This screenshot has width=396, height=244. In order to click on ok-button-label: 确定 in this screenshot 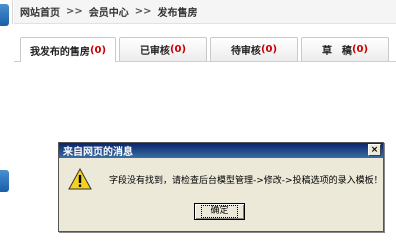, I will do `click(219, 211)`.